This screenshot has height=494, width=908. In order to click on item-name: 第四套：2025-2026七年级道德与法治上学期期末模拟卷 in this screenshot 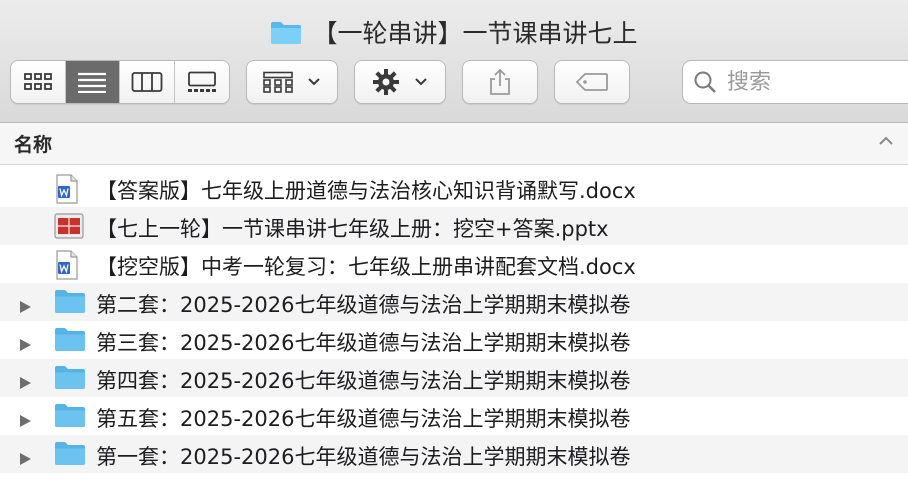, I will do `click(363, 381)`.